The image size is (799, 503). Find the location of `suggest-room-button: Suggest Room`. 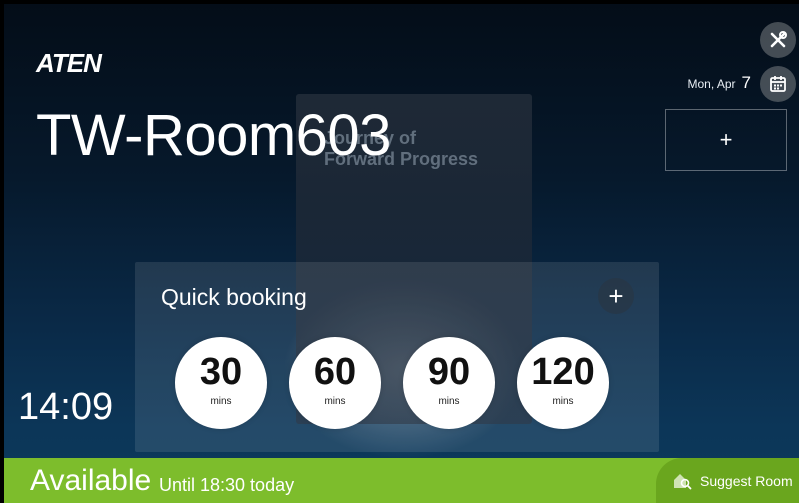

suggest-room-button: Suggest Room is located at coordinates (727, 480).